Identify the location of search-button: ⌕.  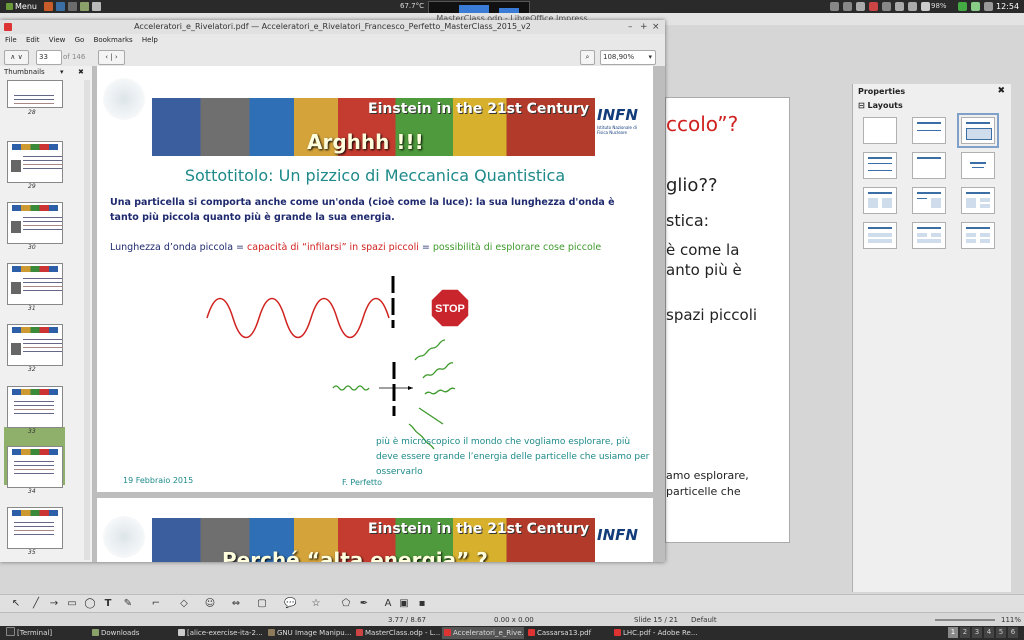
(587, 57).